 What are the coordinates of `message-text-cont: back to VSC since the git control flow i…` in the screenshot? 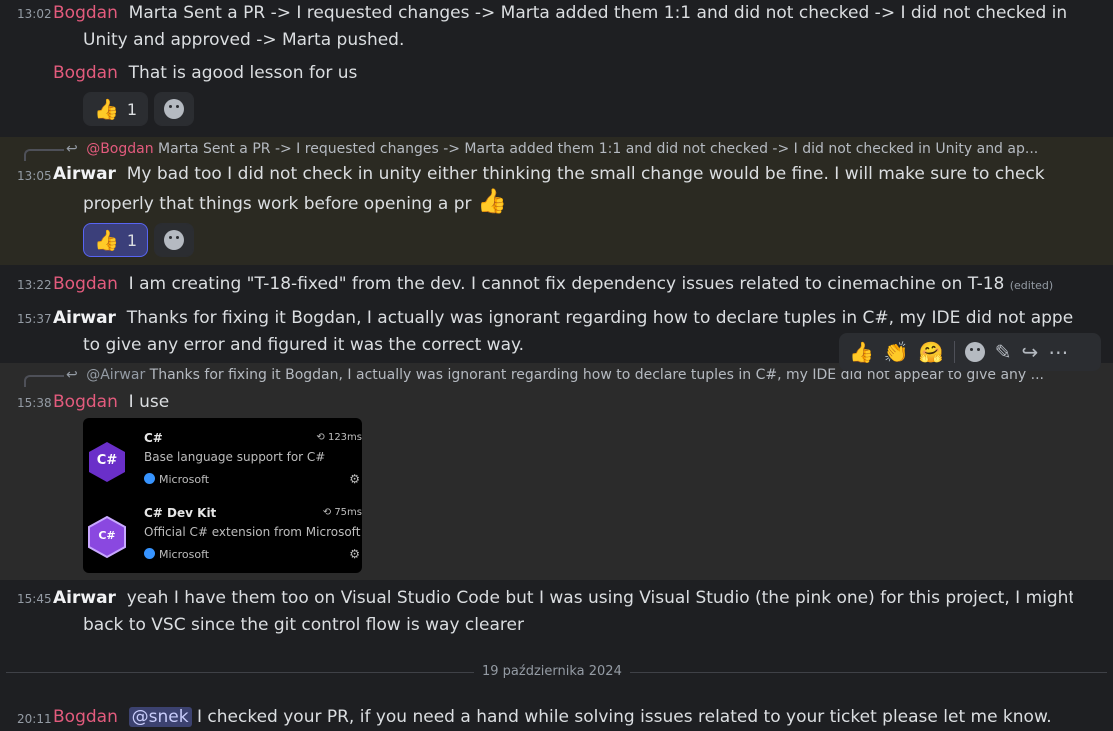 It's located at (303, 625).